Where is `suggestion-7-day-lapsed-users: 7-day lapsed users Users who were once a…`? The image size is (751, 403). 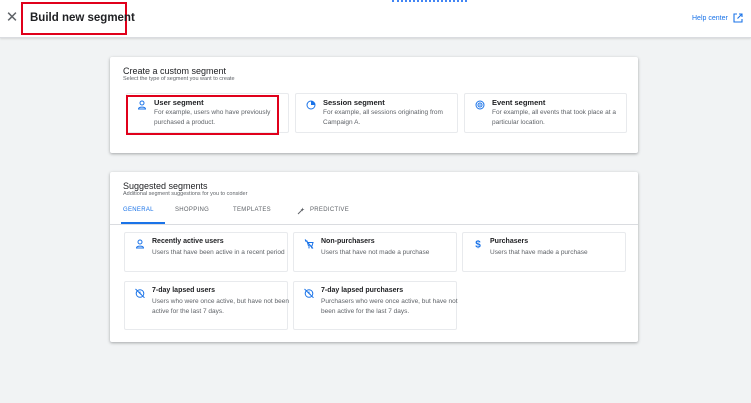 suggestion-7-day-lapsed-users: 7-day lapsed users Users who were once a… is located at coordinates (206, 305).